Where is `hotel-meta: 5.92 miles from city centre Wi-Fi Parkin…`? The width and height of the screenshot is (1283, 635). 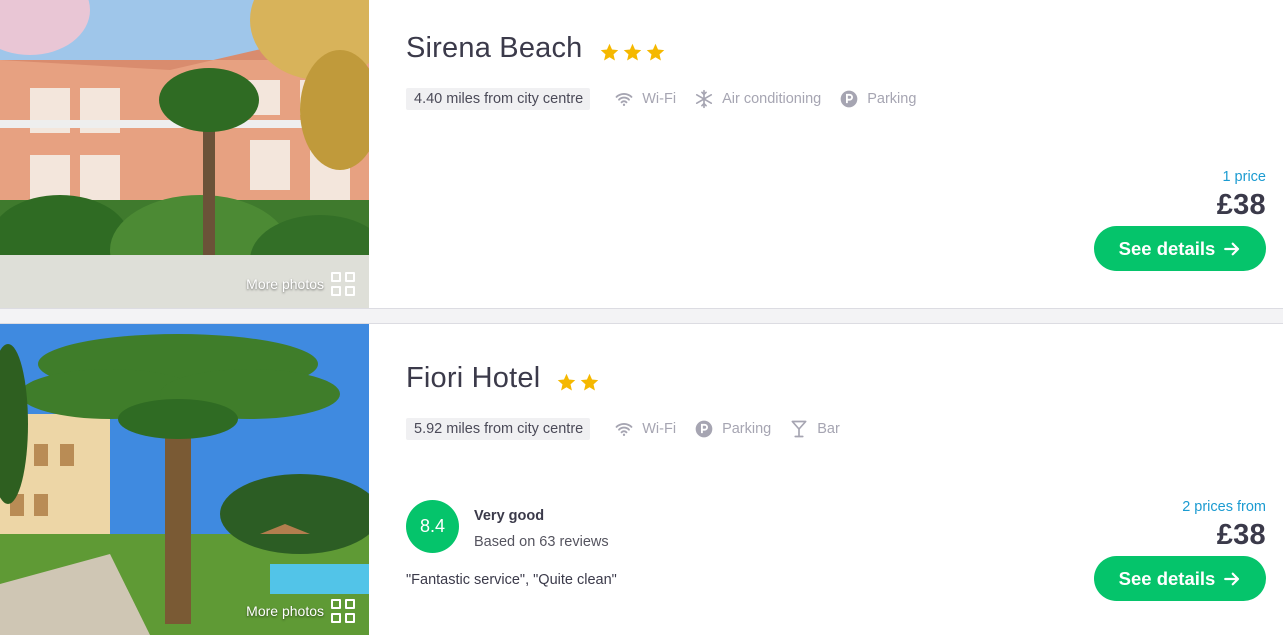
hotel-meta: 5.92 miles from city centre Wi-Fi Parkin… is located at coordinates (623, 429).